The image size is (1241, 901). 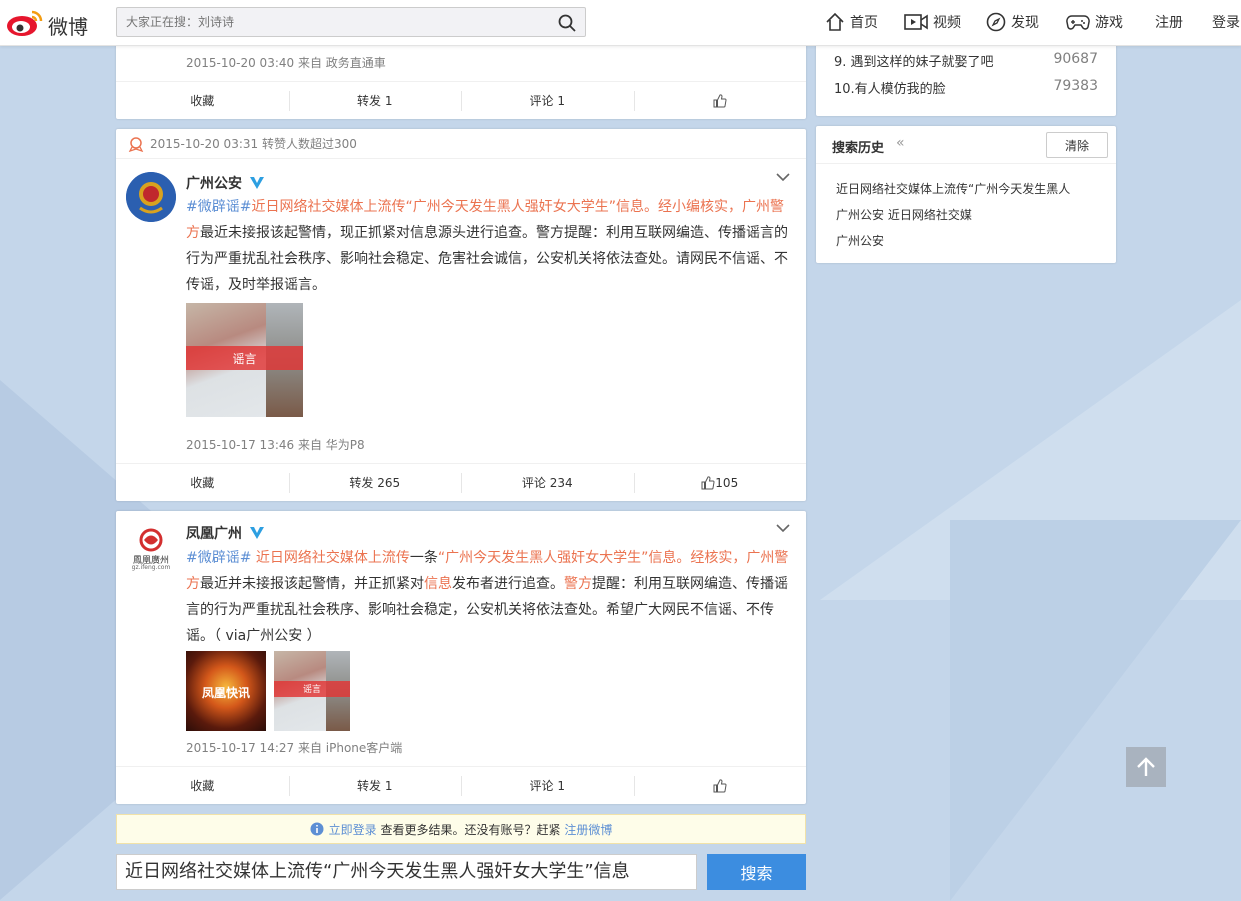 I want to click on rumor-stamp: 谣言, so click(x=311, y=690).